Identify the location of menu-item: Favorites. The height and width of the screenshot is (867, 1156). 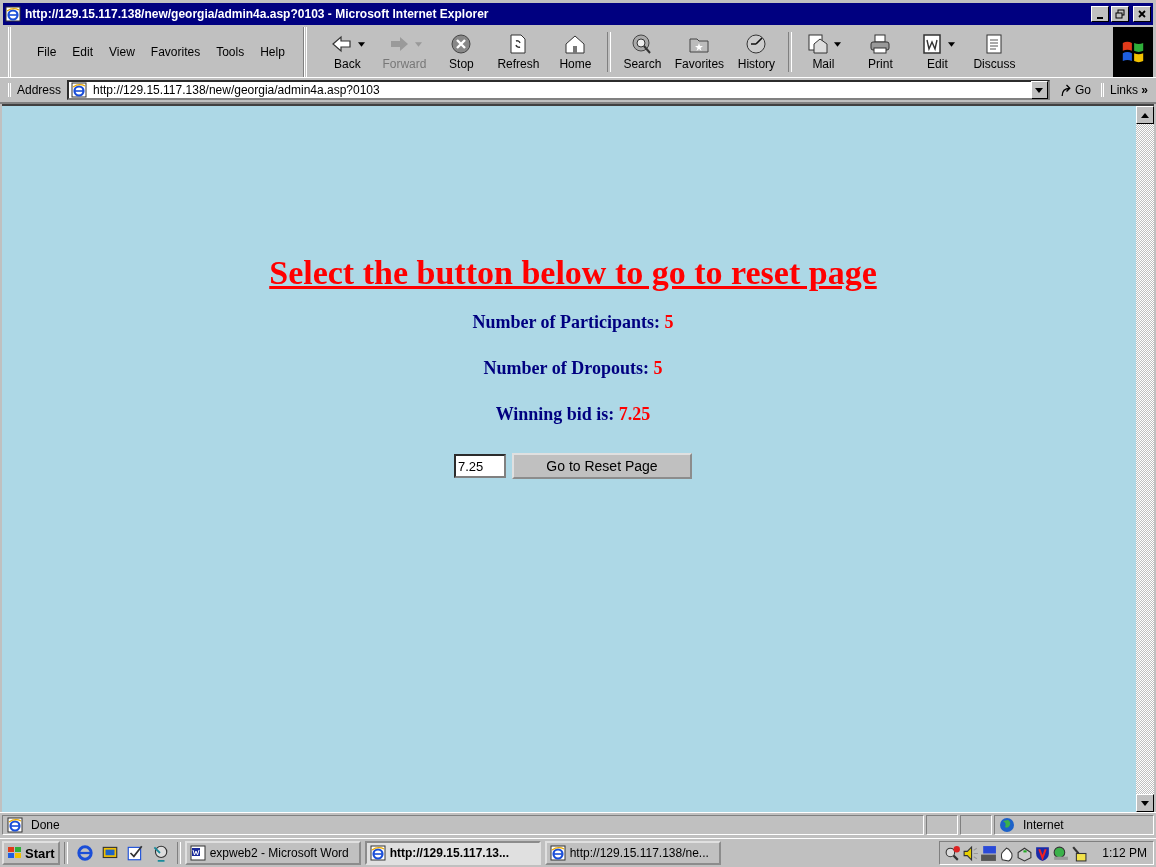
(175, 52).